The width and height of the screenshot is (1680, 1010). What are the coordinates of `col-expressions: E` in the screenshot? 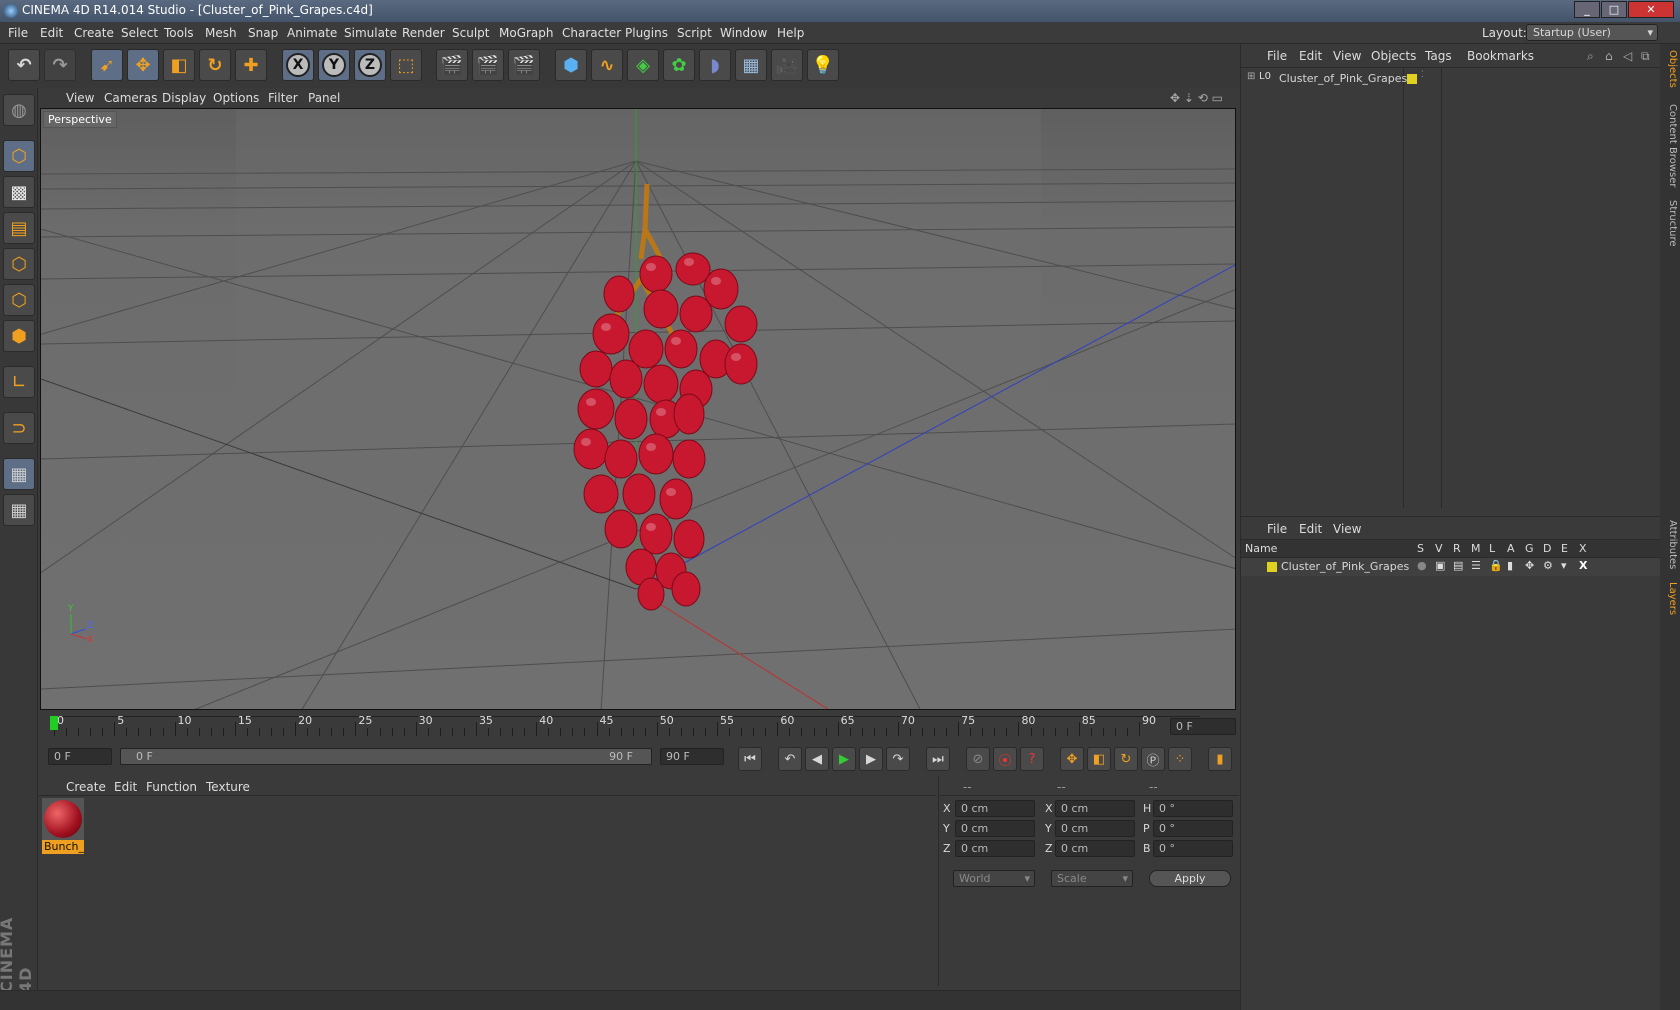 It's located at (1564, 548).